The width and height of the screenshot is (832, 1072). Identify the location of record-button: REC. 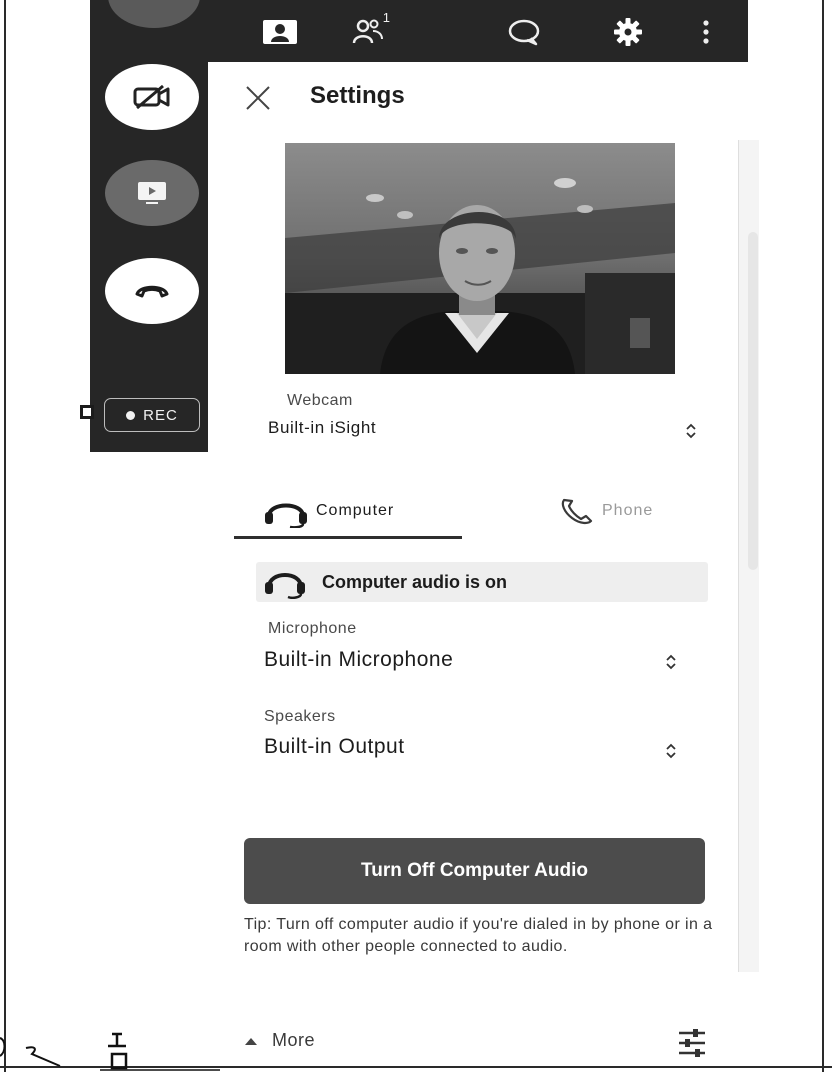
(152, 415).